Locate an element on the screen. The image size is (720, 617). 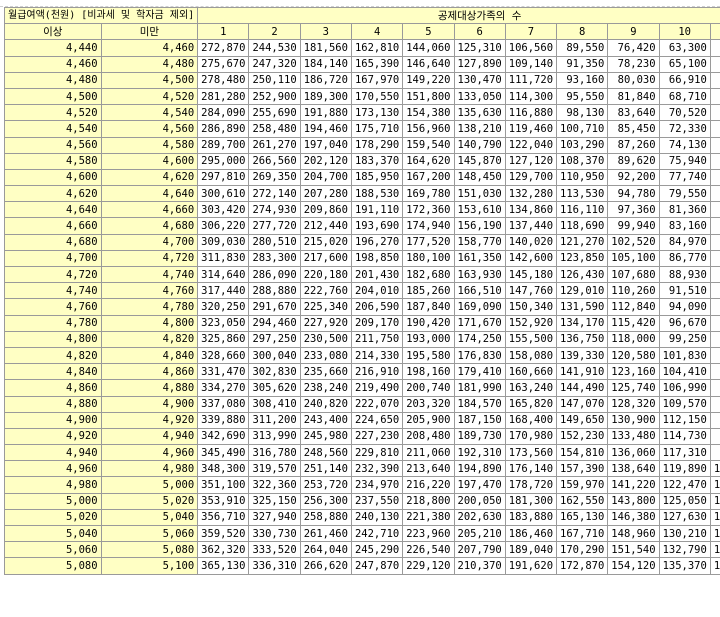
tax-amount-cell: 286,090 is located at coordinates (274, 274).